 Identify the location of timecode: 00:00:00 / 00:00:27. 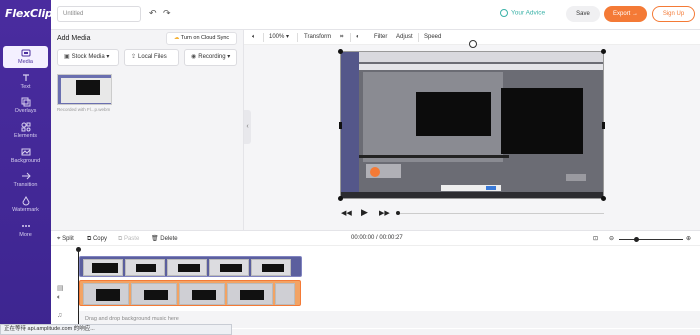
(377, 238).